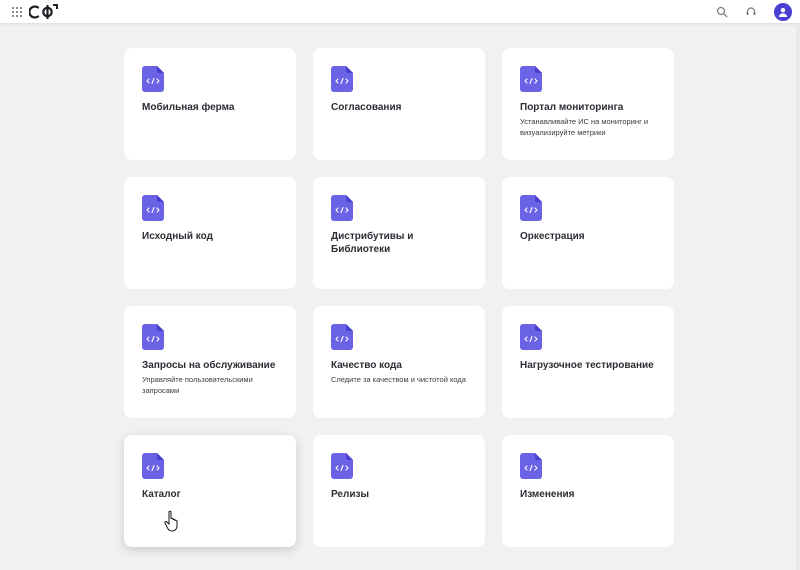 This screenshot has height=570, width=800. What do you see at coordinates (197, 385) in the screenshot?
I see `card-description: Управляйте пользовательскими запросами` at bounding box center [197, 385].